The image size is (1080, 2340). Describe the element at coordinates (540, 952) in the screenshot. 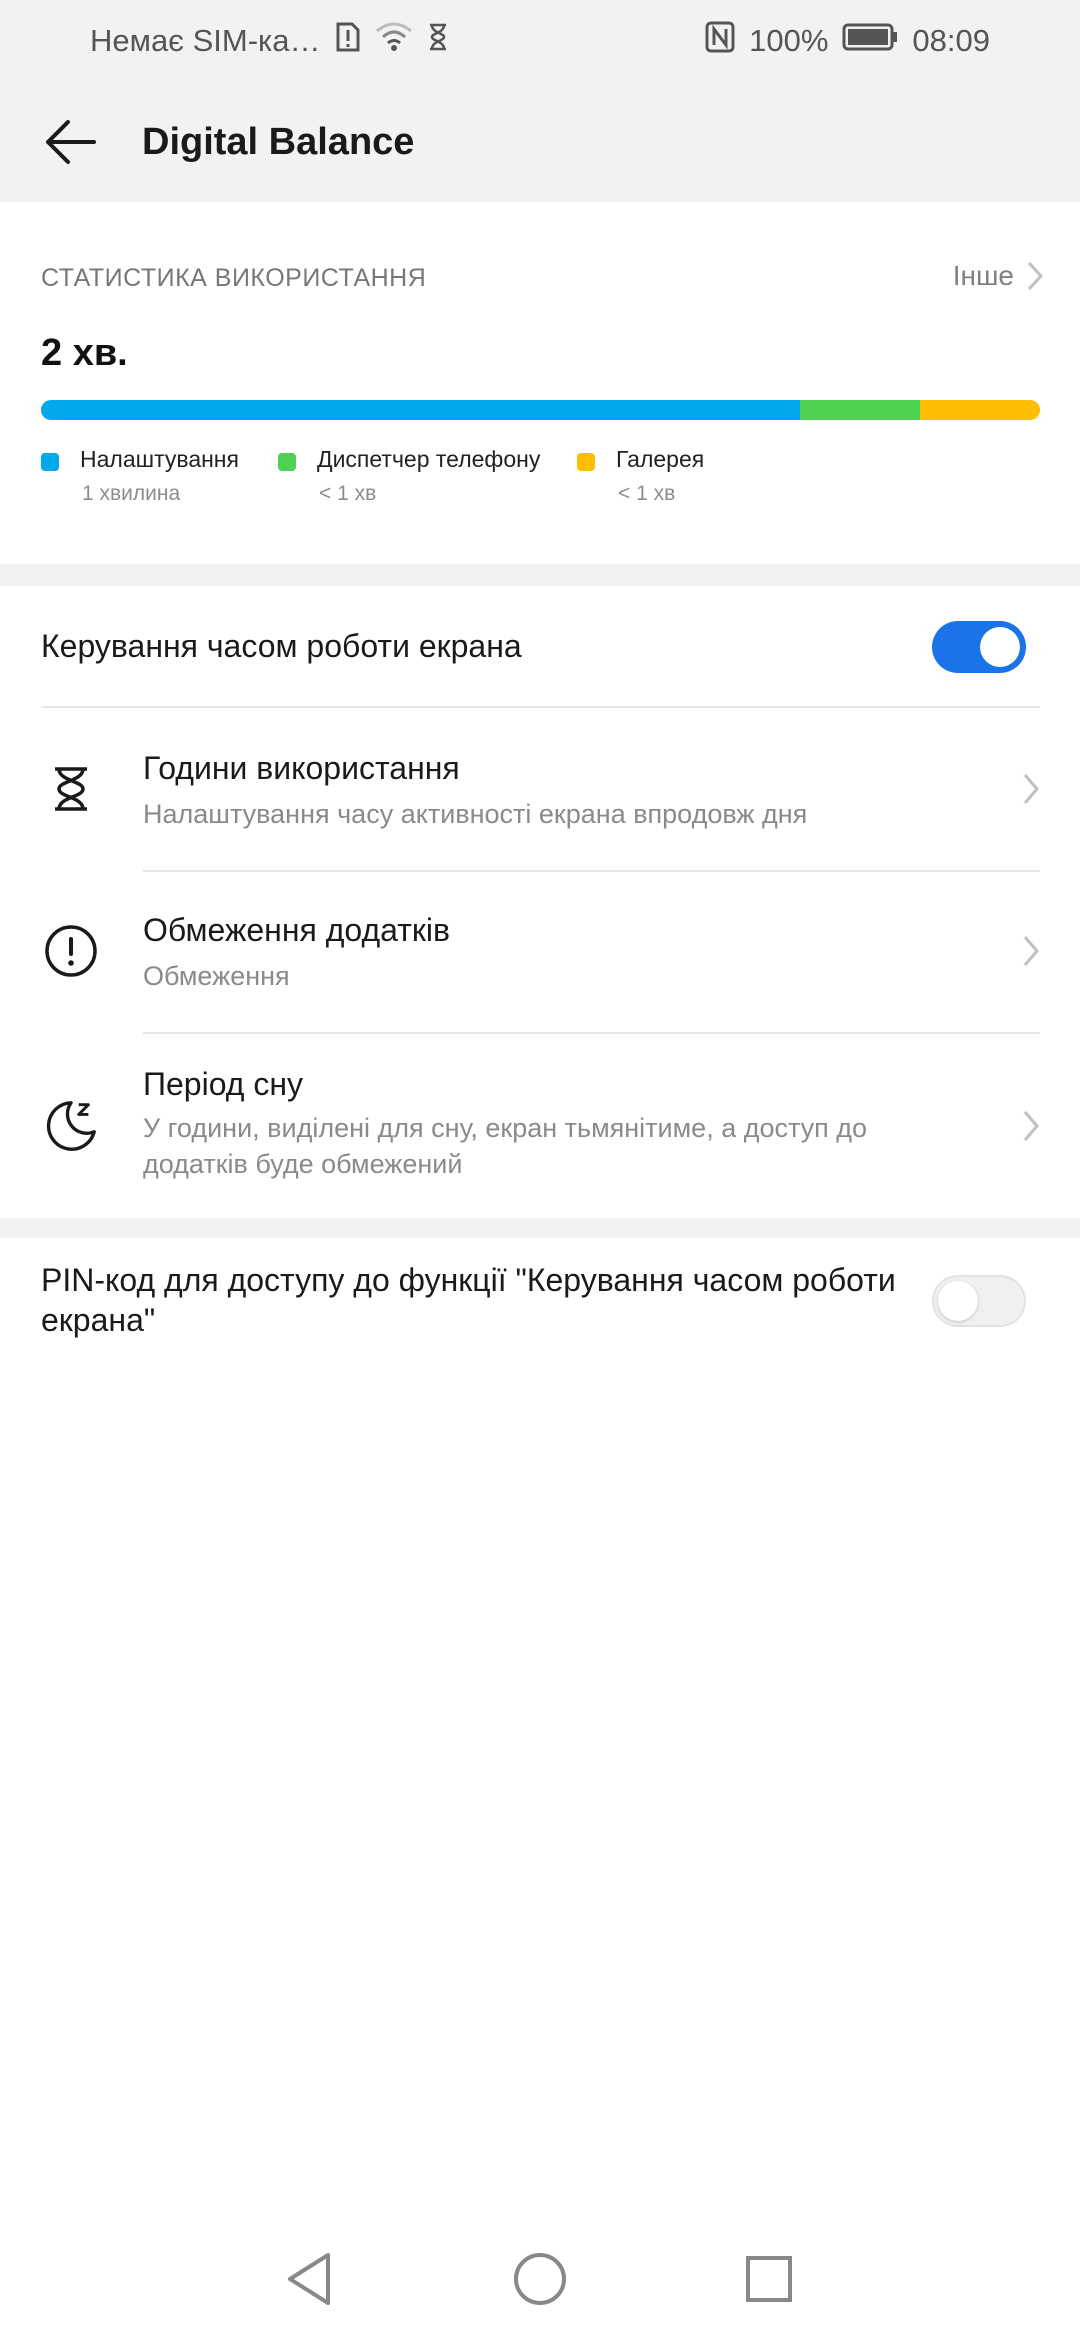

I see `list-item-app-limits: Обмеження додатків Обмеження` at that location.